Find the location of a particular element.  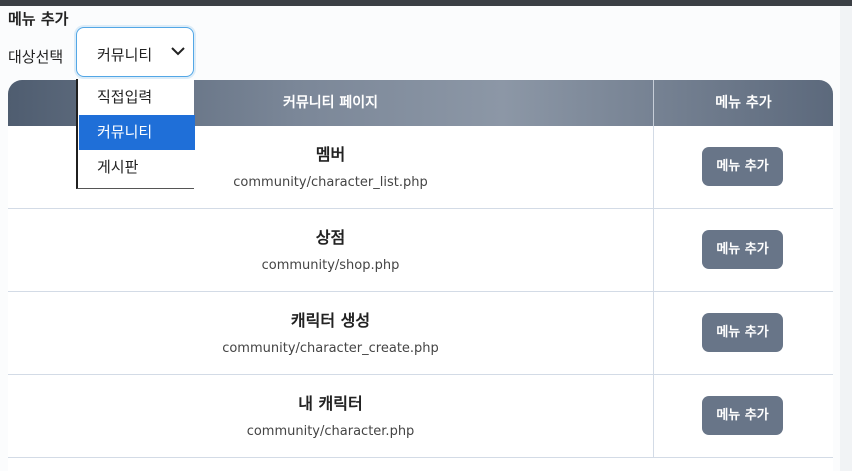

page-path: community/character.php is located at coordinates (330, 431).